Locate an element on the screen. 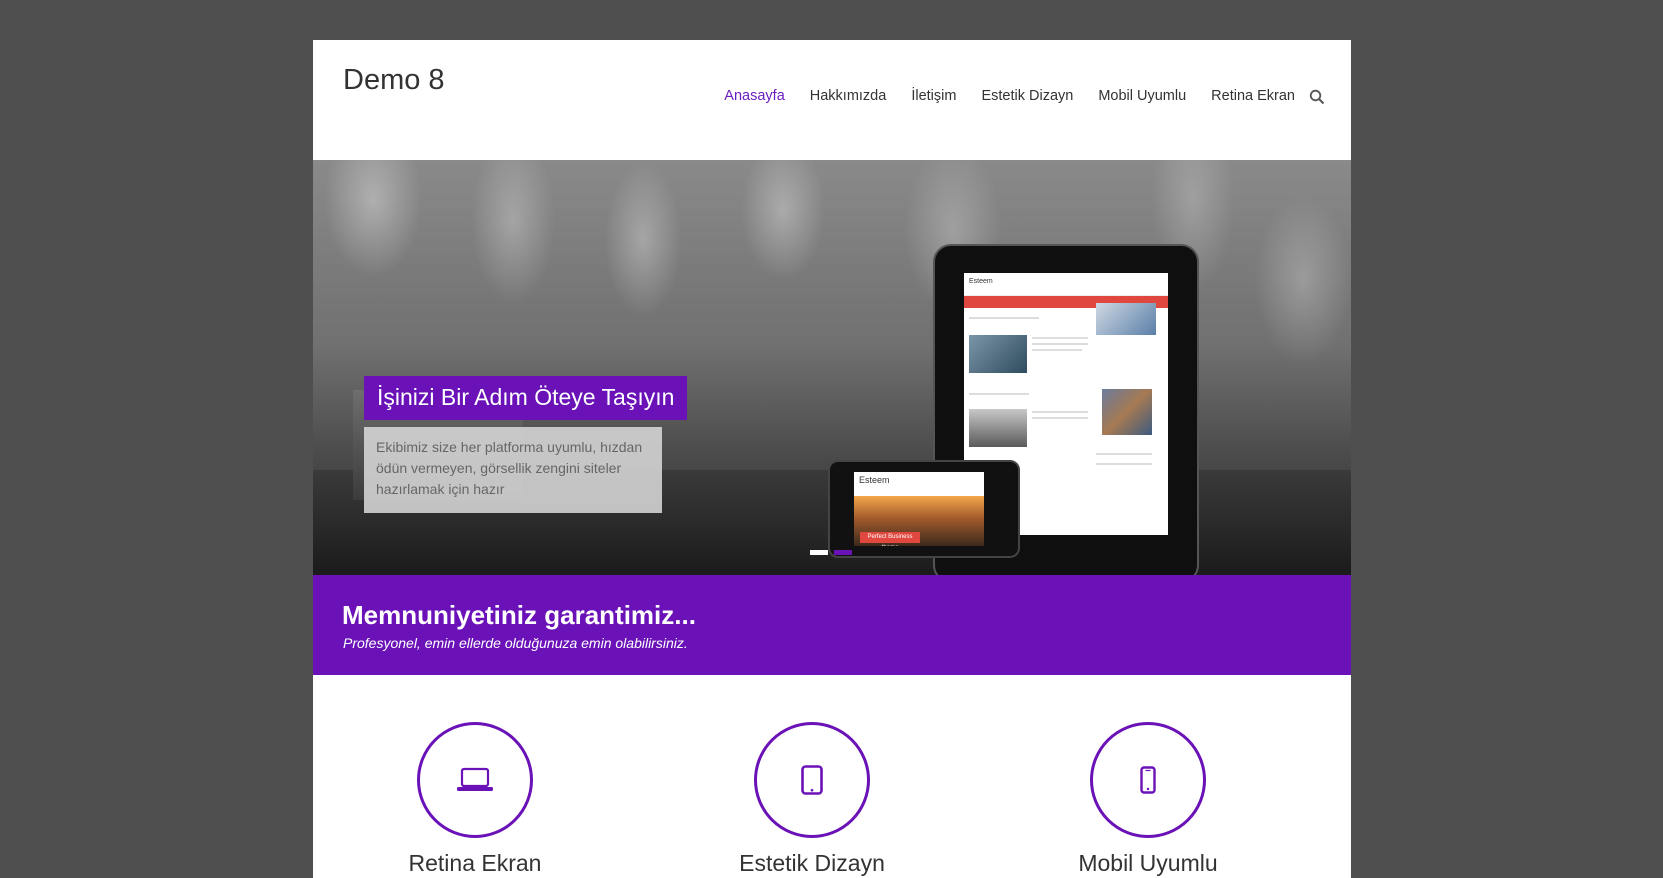 The image size is (1663, 878). nav-item-hakkimizda: Hakkımızda is located at coordinates (848, 96).